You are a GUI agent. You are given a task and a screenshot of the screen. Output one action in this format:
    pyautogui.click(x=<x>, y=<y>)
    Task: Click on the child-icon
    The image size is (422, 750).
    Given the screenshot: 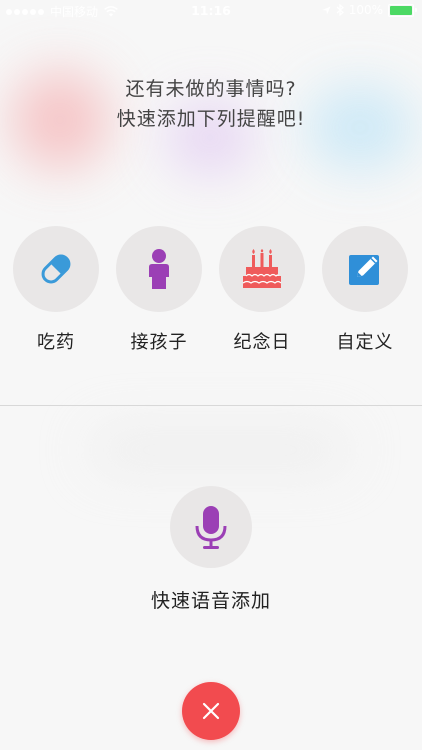 What is the action you would take?
    pyautogui.click(x=159, y=269)
    